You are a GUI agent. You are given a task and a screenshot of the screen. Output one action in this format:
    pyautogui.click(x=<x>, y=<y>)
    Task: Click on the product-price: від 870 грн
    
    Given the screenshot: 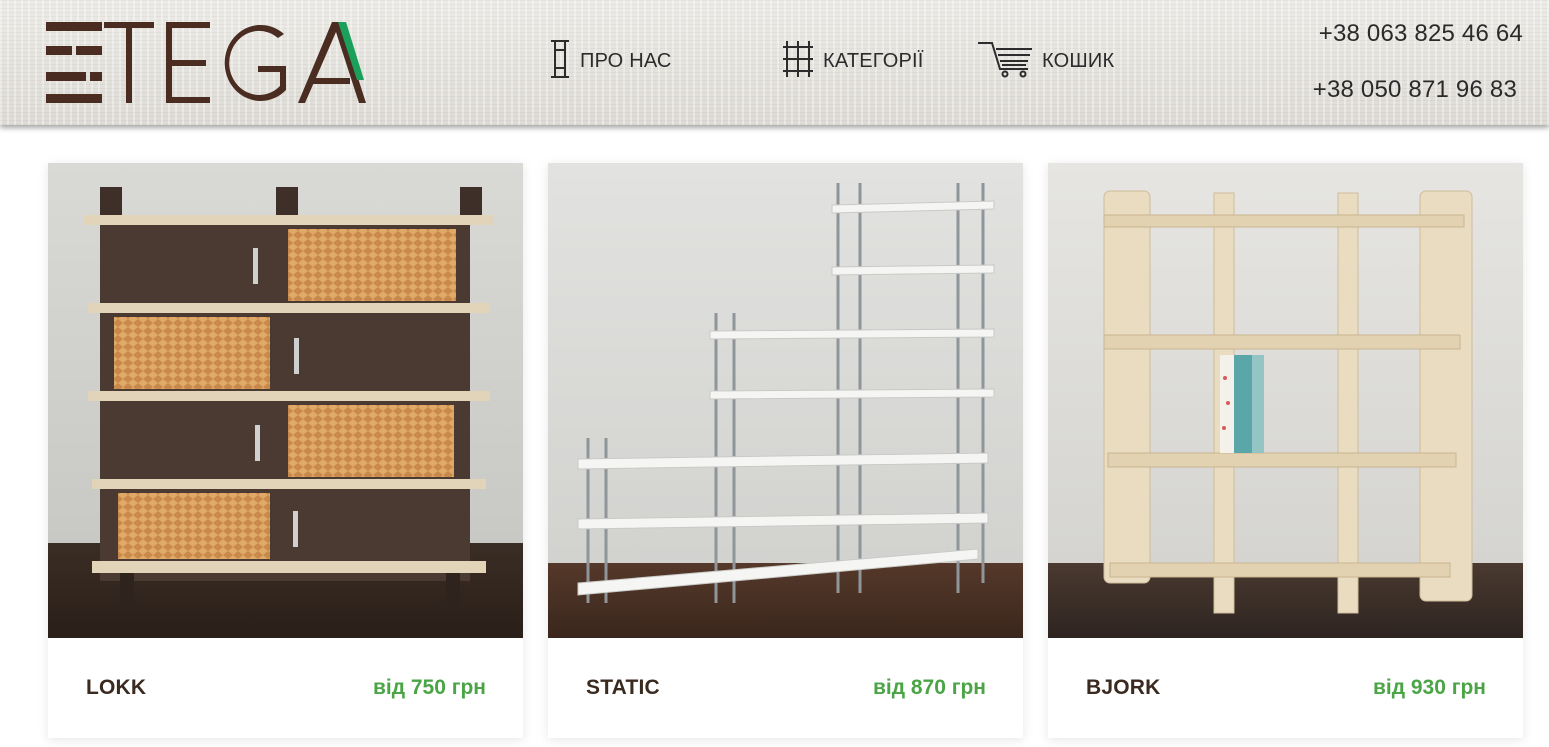 What is the action you would take?
    pyautogui.click(x=929, y=687)
    